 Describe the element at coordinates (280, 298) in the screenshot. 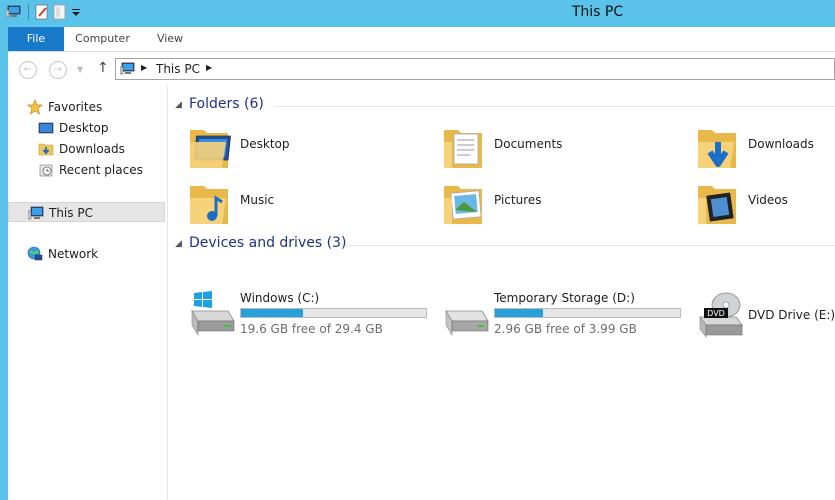

I see `drive-label: Windows (C:)` at that location.